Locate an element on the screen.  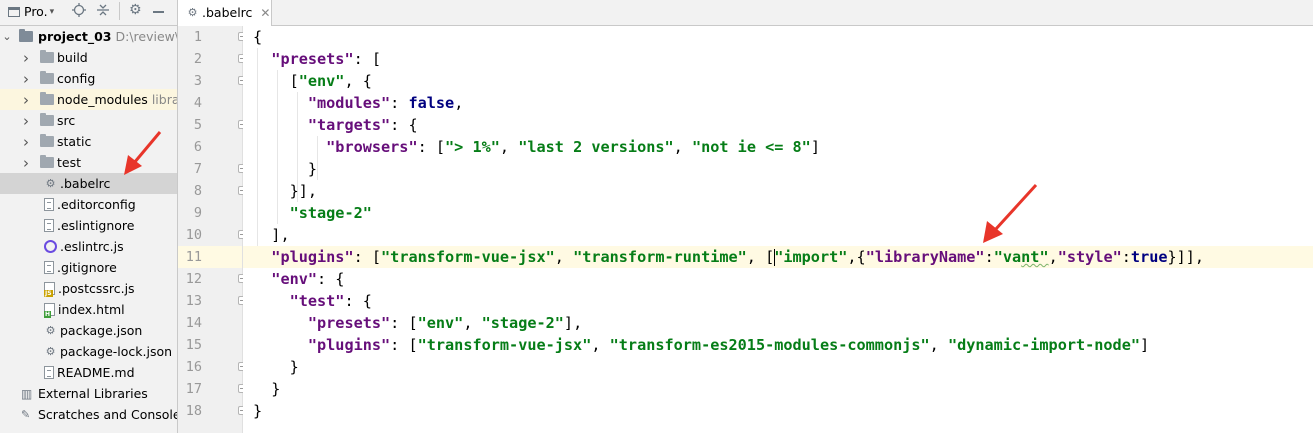
line-number: 12 is located at coordinates (193, 279).